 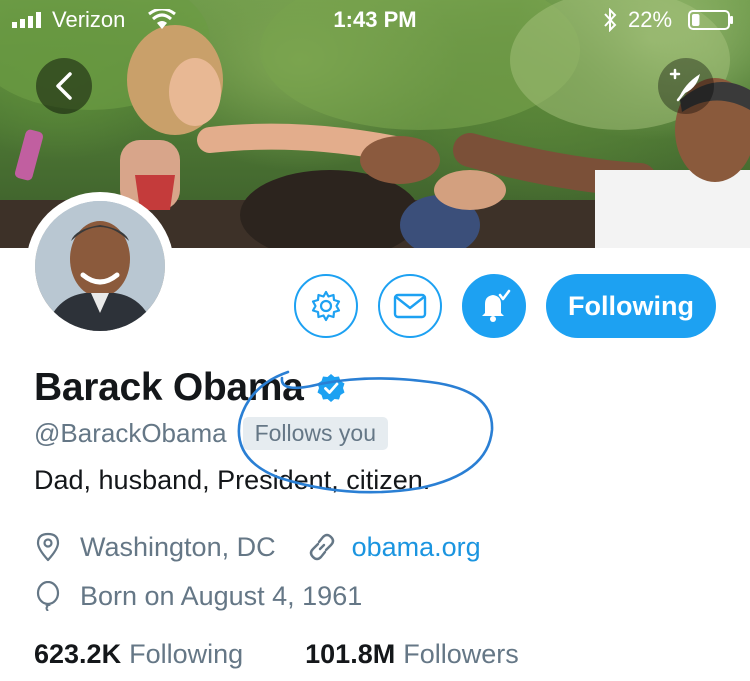 I want to click on following-stat: 623.2K Following, so click(x=138, y=654).